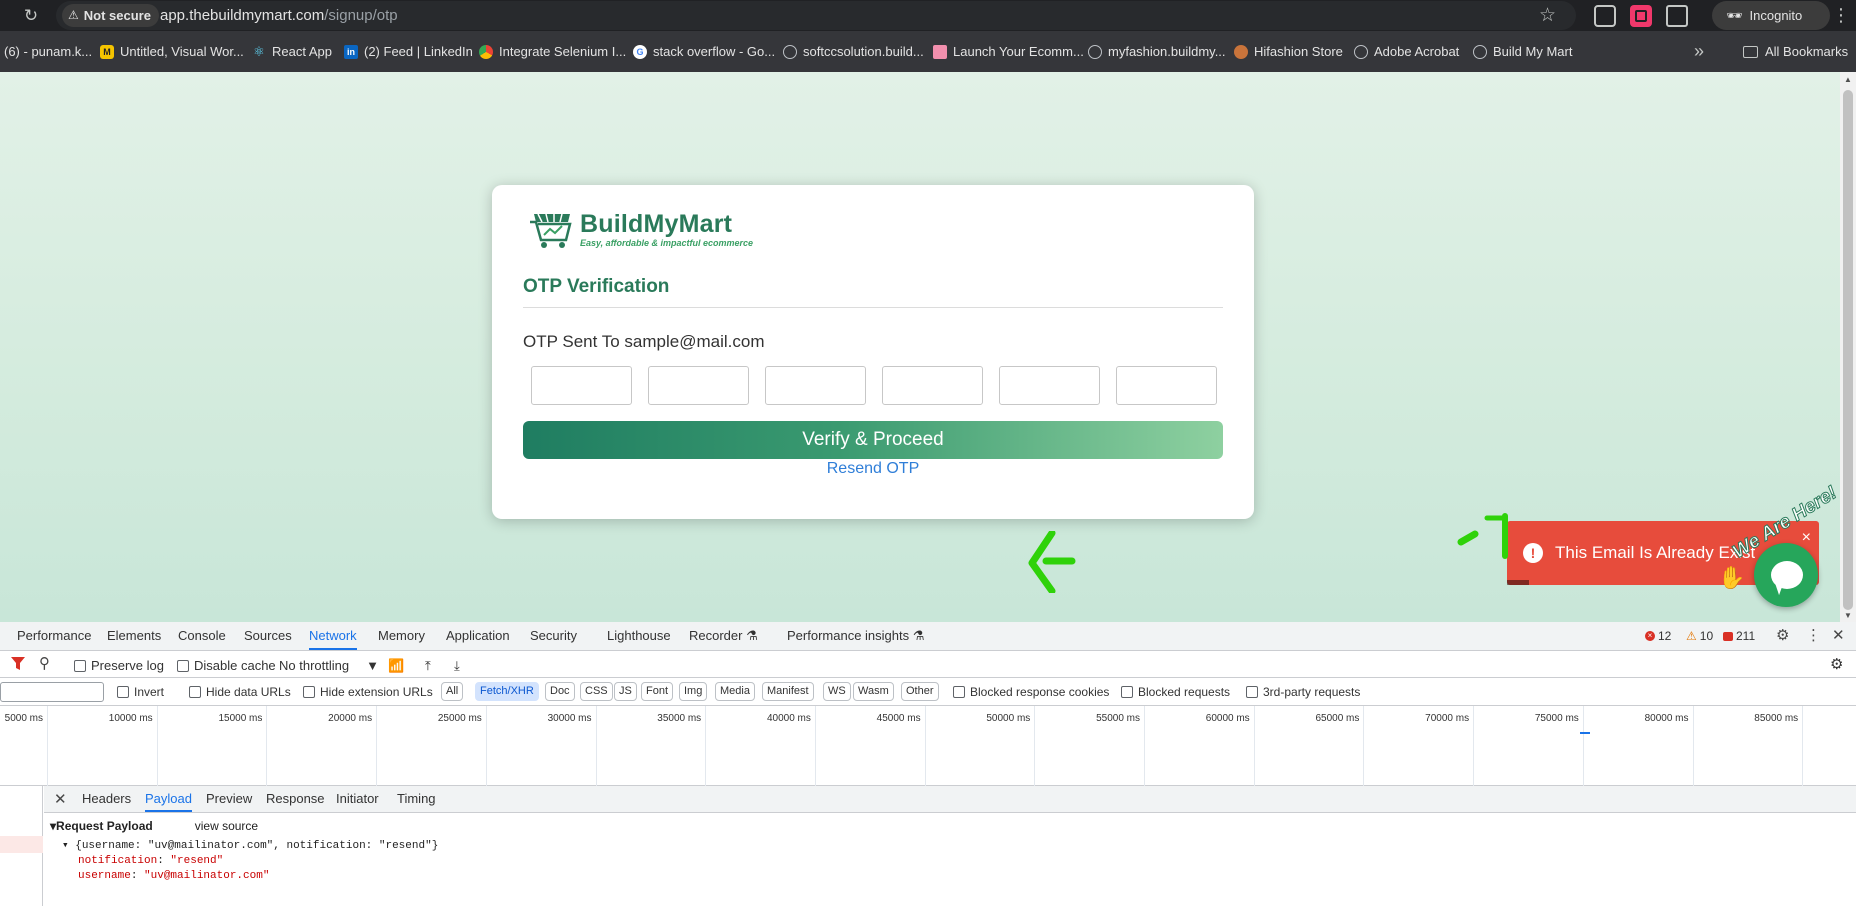 The width and height of the screenshot is (1856, 906). What do you see at coordinates (333, 636) in the screenshot?
I see `tab-network: Network` at bounding box center [333, 636].